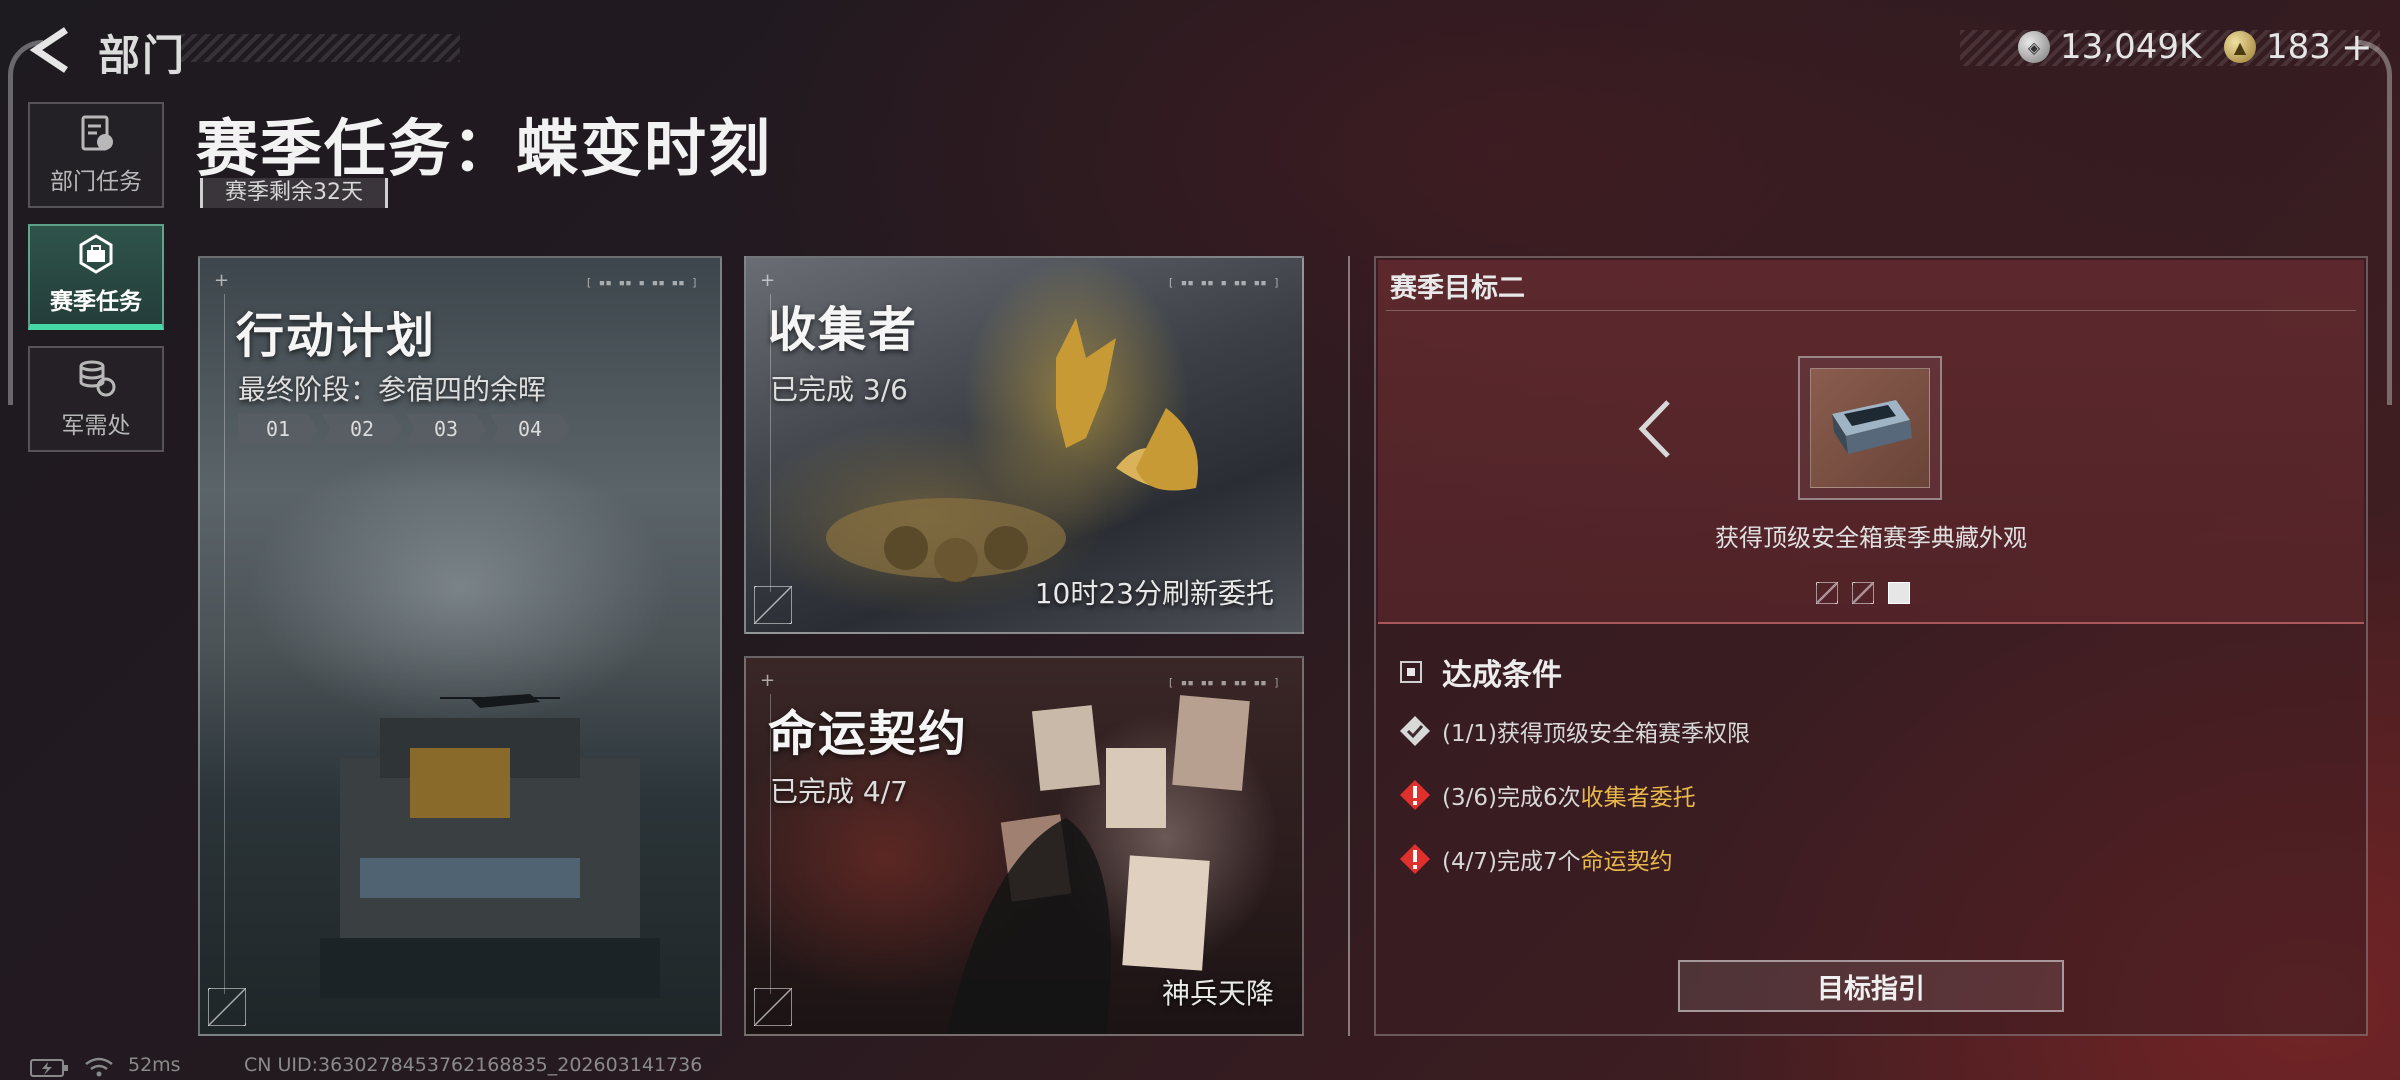 This screenshot has height=1080, width=2400. Describe the element at coordinates (96, 155) in the screenshot. I see `sidebar-item-dept-task: 部门任务` at that location.